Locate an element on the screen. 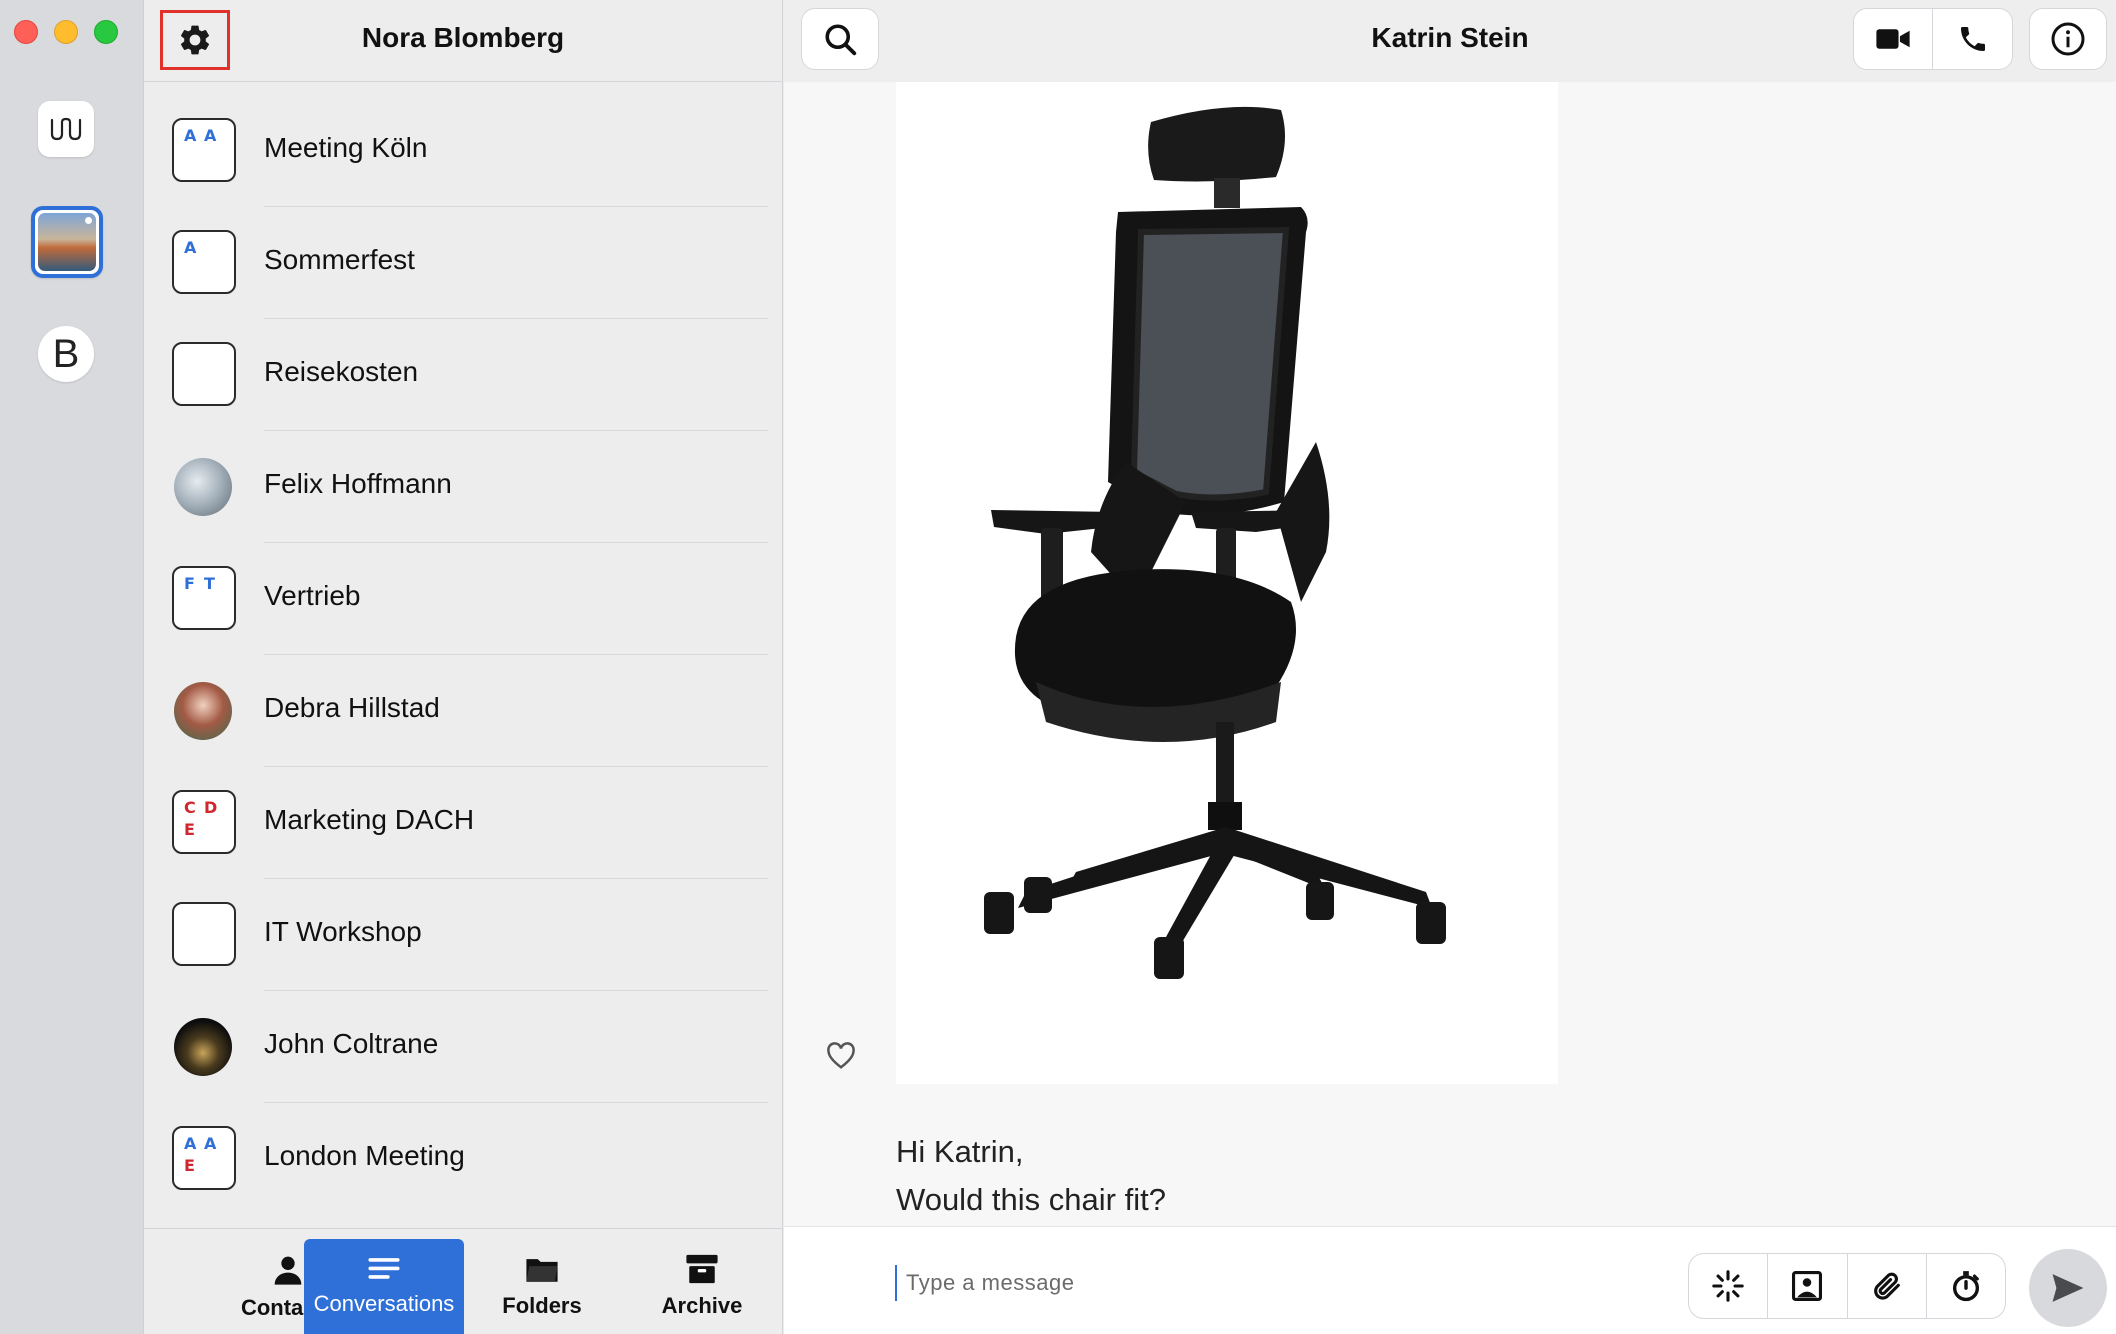  attach-file-button is located at coordinates (1886, 1286).